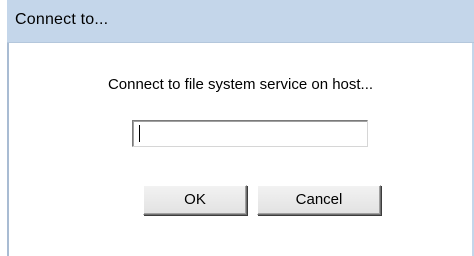 The image size is (474, 256). Describe the element at coordinates (8, 149) in the screenshot. I see `window-left-border` at that location.